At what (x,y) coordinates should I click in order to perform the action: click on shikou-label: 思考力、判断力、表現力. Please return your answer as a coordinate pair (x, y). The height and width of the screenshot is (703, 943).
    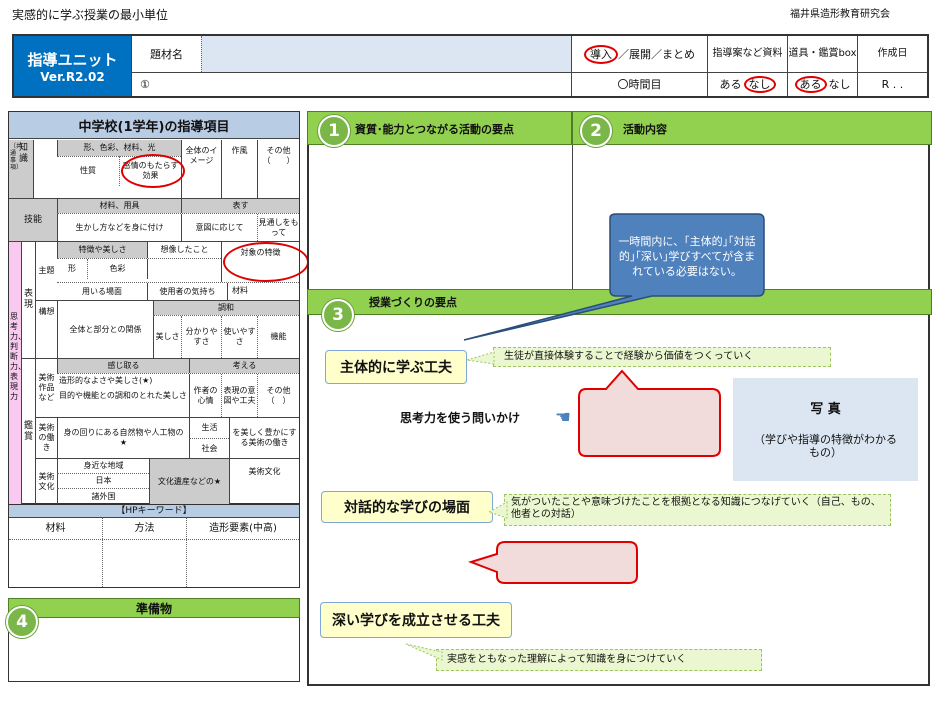
    Looking at the image, I should click on (18, 356).